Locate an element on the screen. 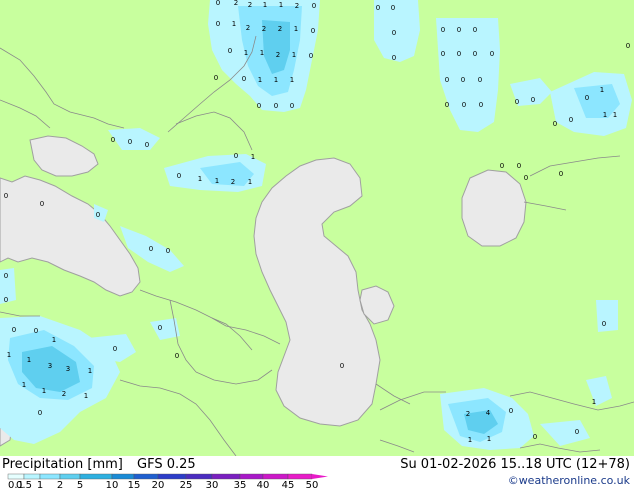 The width and height of the screenshot is (634, 490). legend-label: 10 is located at coordinates (112, 485).